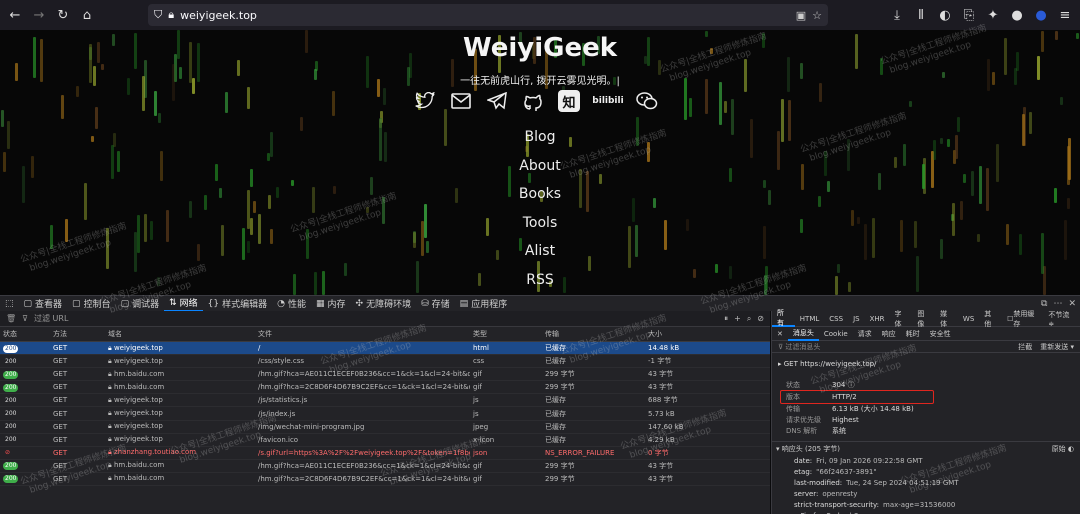 This screenshot has width=1080, height=514. I want to click on devtools-pick-icon: ⬚, so click(9, 304).